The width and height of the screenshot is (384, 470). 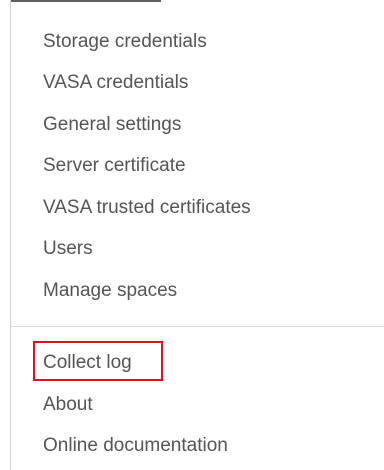 What do you see at coordinates (114, 166) in the screenshot?
I see `menu-item-server-certificate: Server certificate` at bounding box center [114, 166].